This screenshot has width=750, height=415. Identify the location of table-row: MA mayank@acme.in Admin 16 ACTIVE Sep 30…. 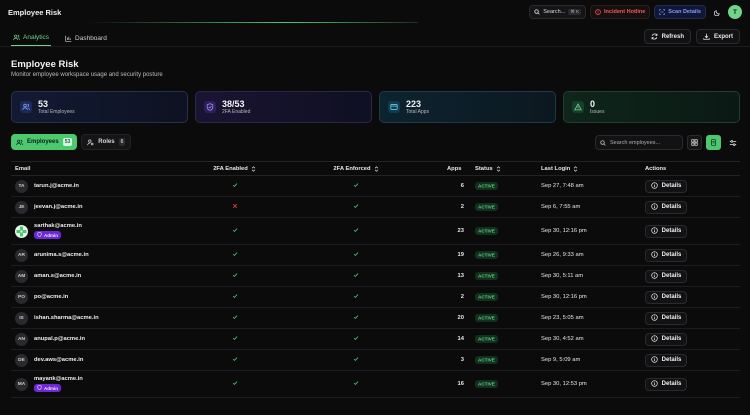
(375, 384).